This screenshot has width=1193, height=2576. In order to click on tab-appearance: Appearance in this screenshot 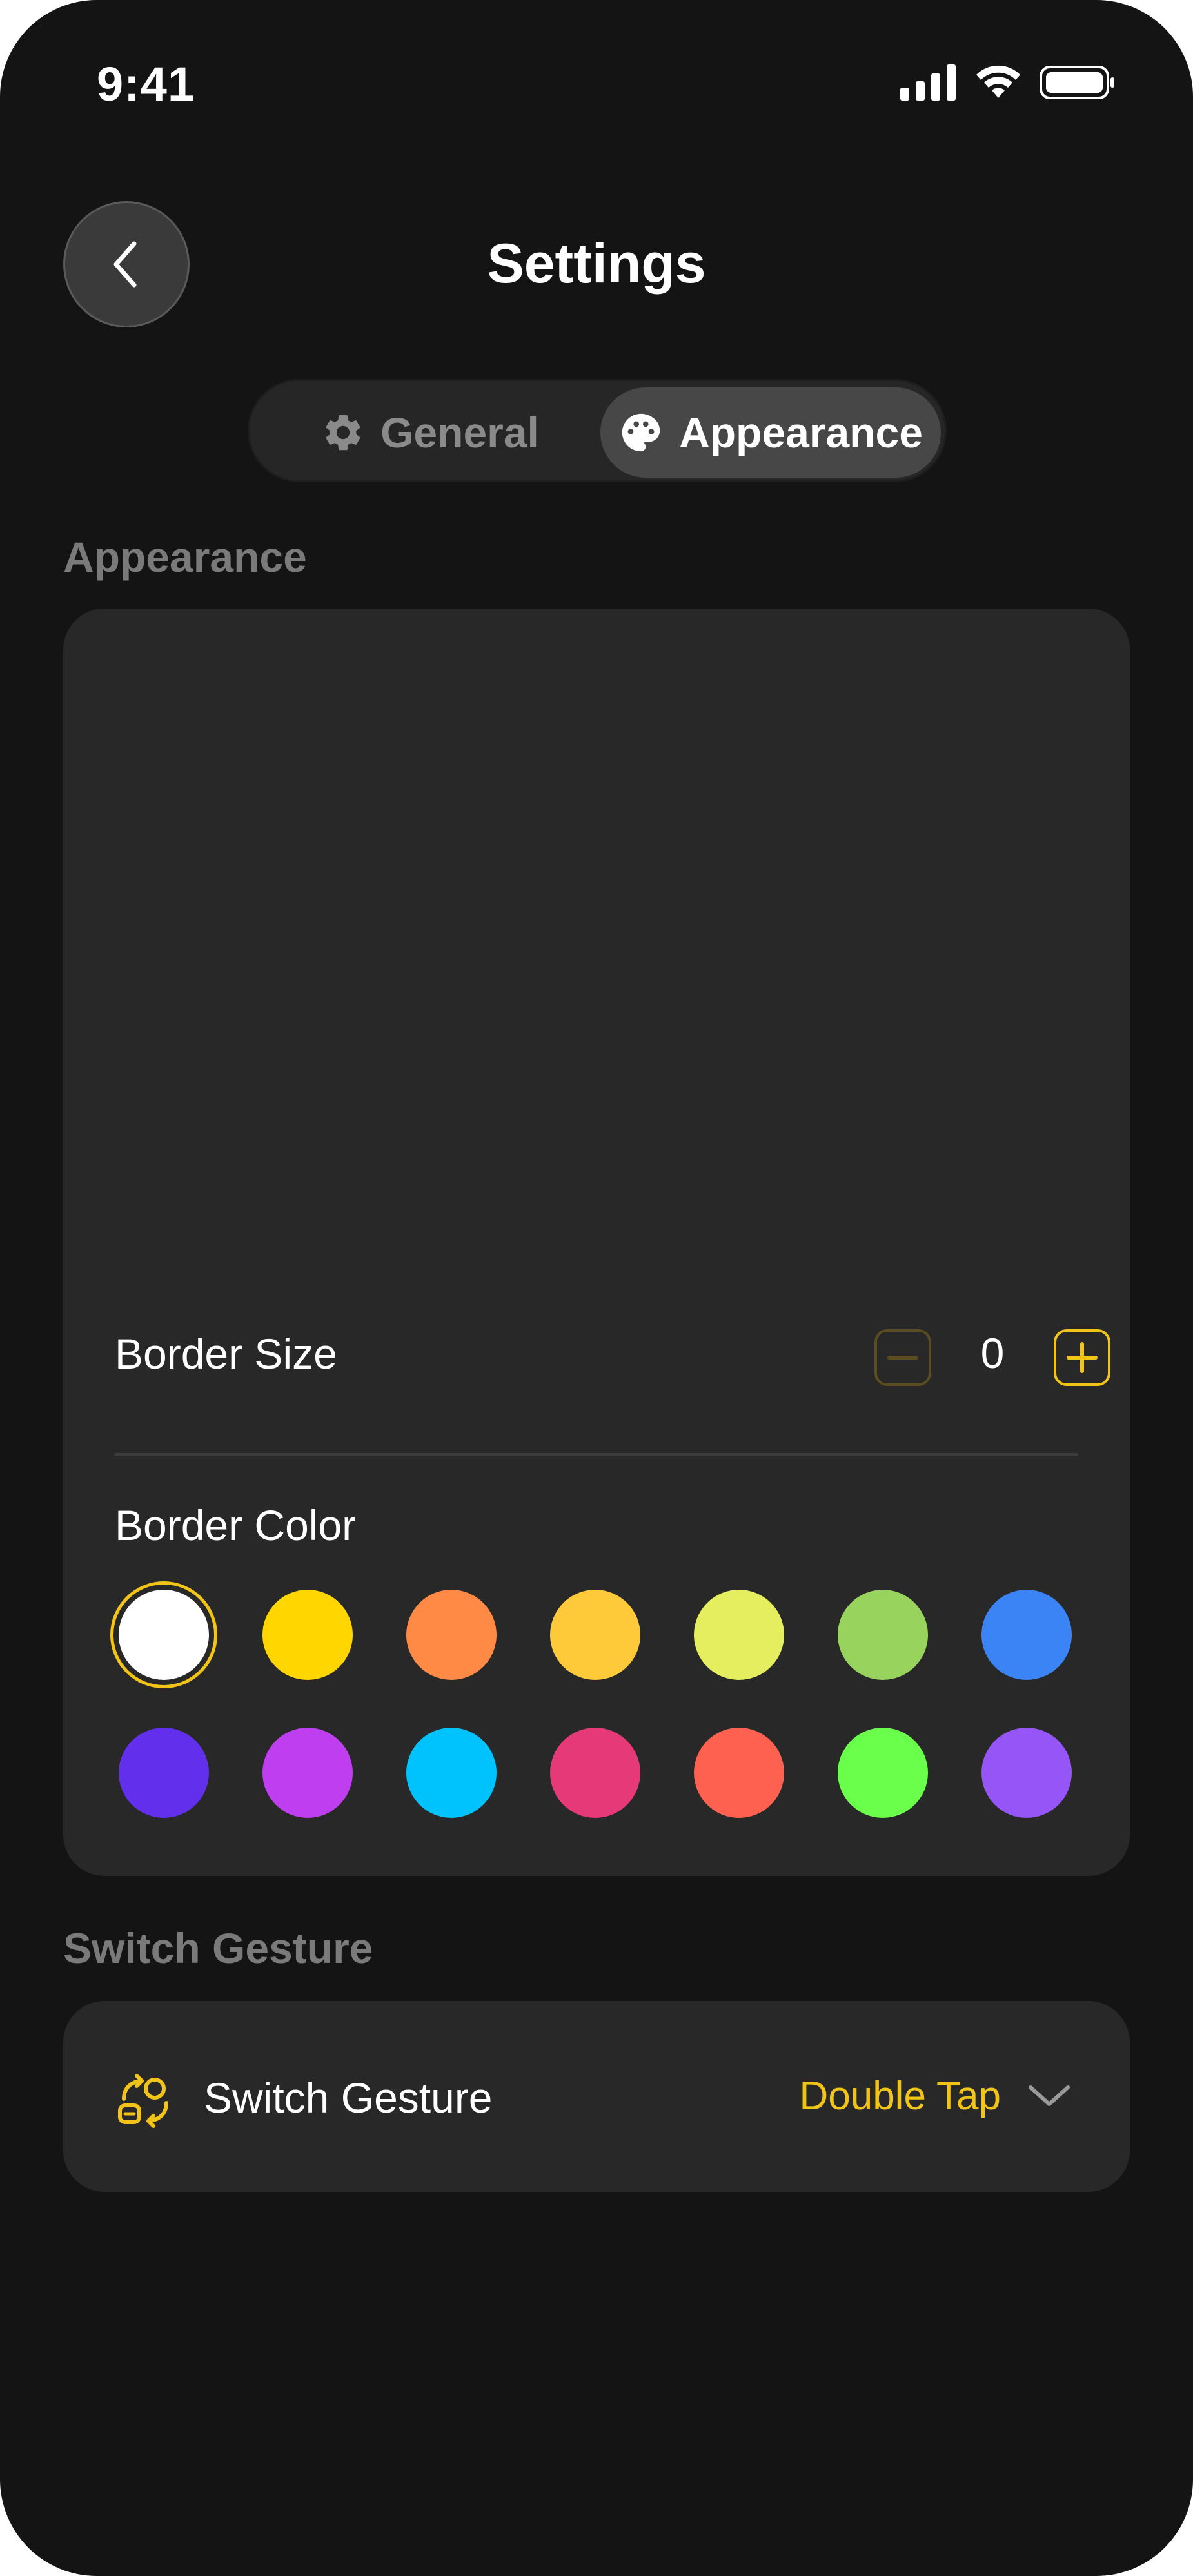, I will do `click(770, 432)`.